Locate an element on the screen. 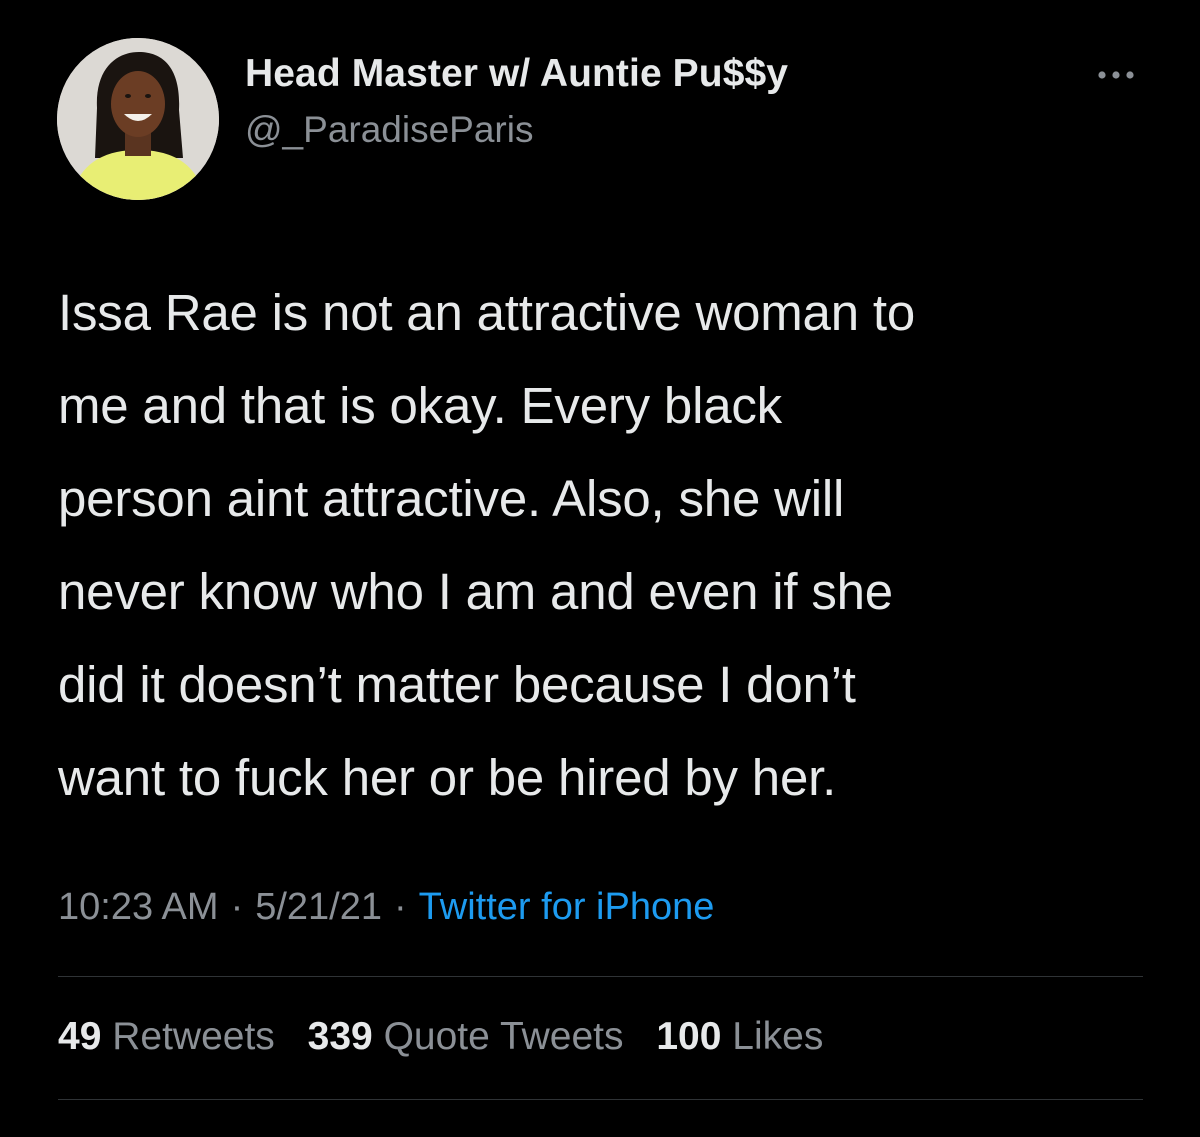 The width and height of the screenshot is (1200, 1137). likes-label: Likes is located at coordinates (778, 1036).